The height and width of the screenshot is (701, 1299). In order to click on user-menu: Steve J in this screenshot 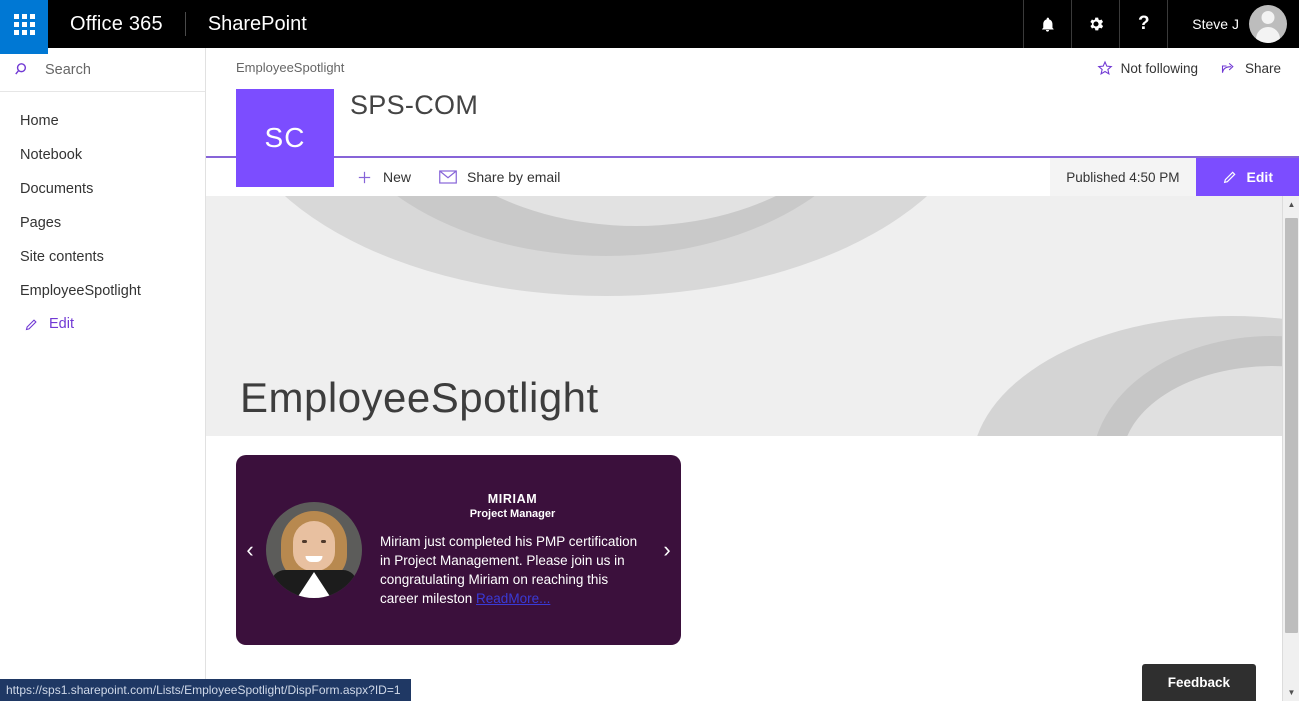, I will do `click(1233, 24)`.